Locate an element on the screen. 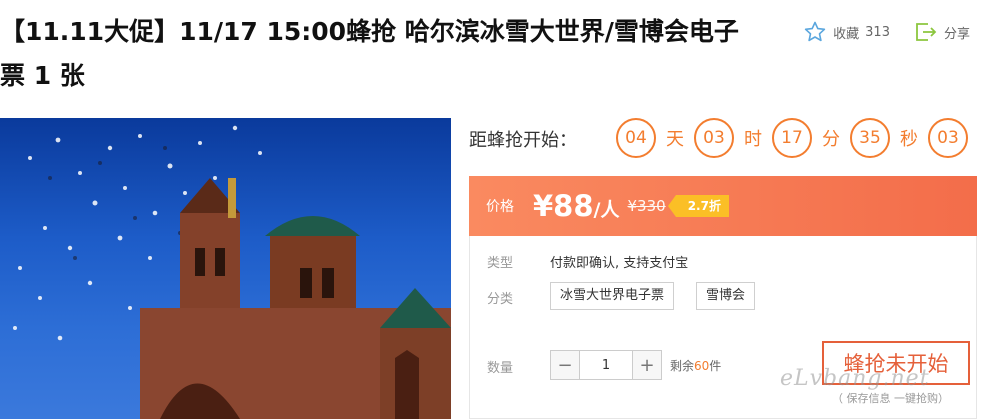 The height and width of the screenshot is (419, 984). increase-button: + is located at coordinates (647, 365).